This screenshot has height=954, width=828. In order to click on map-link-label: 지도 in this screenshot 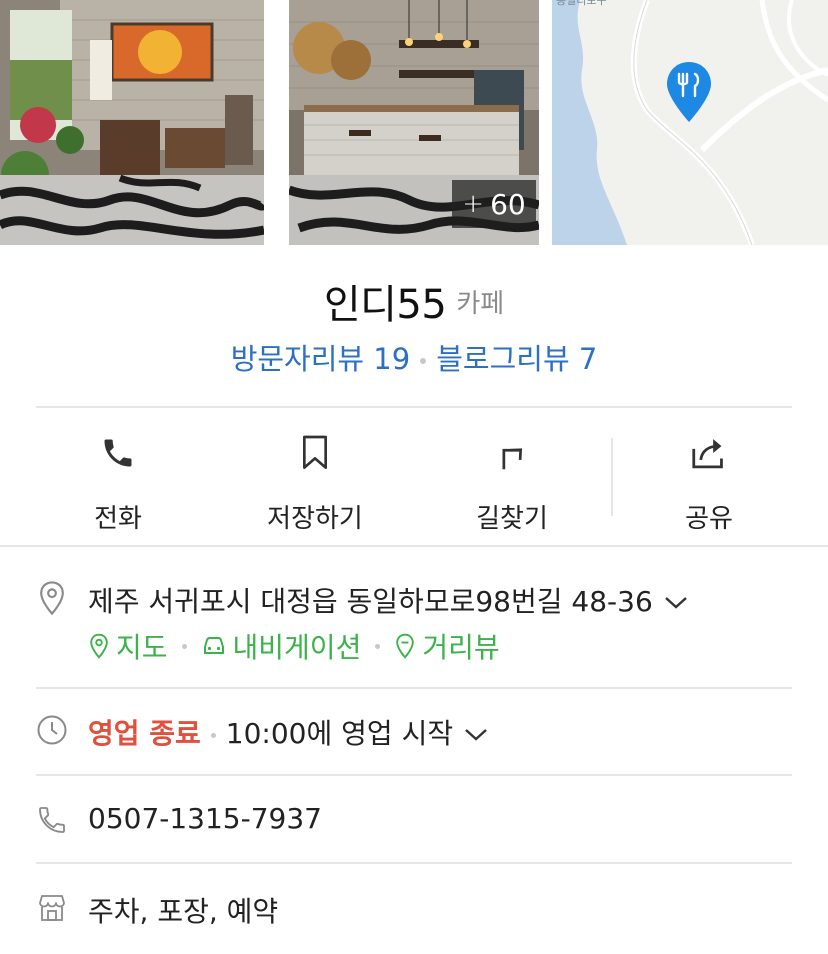, I will do `click(142, 647)`.